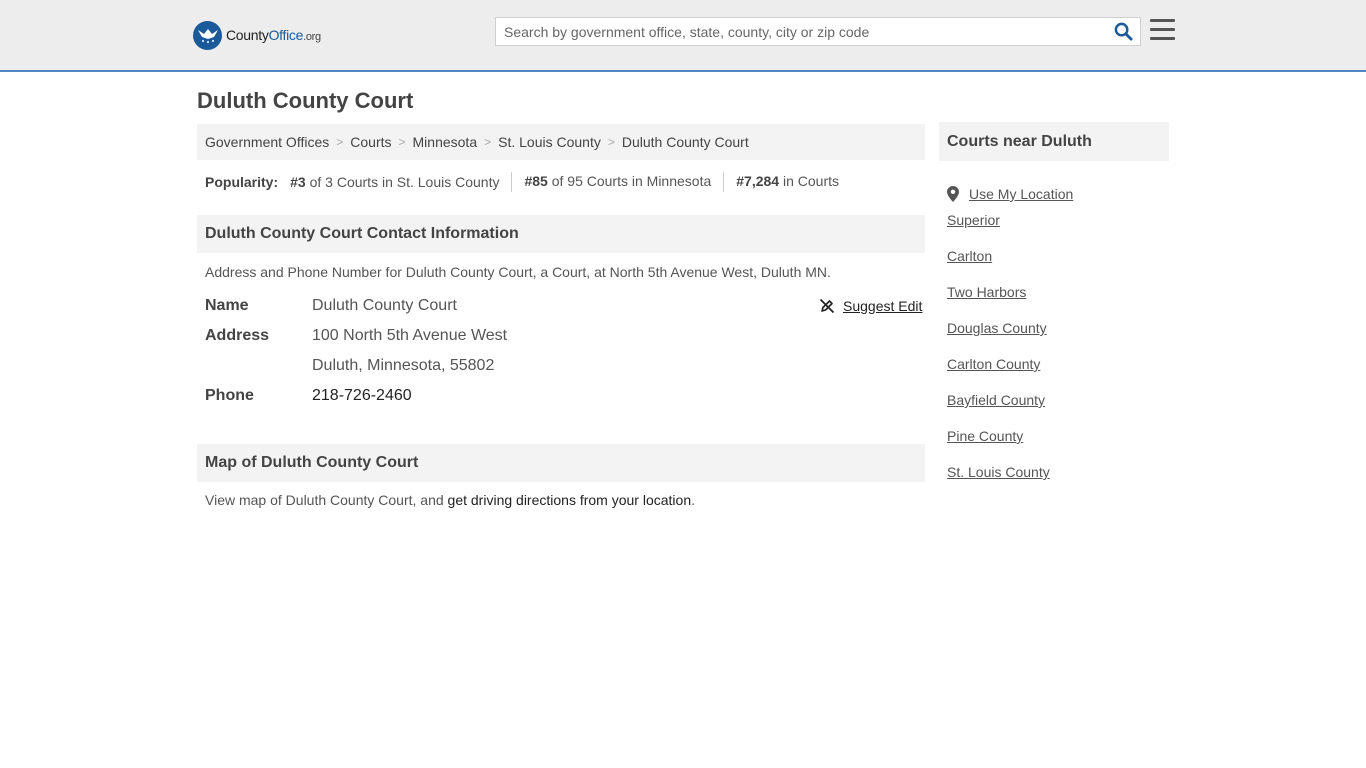  What do you see at coordinates (237, 335) in the screenshot?
I see `address-label: Address` at bounding box center [237, 335].